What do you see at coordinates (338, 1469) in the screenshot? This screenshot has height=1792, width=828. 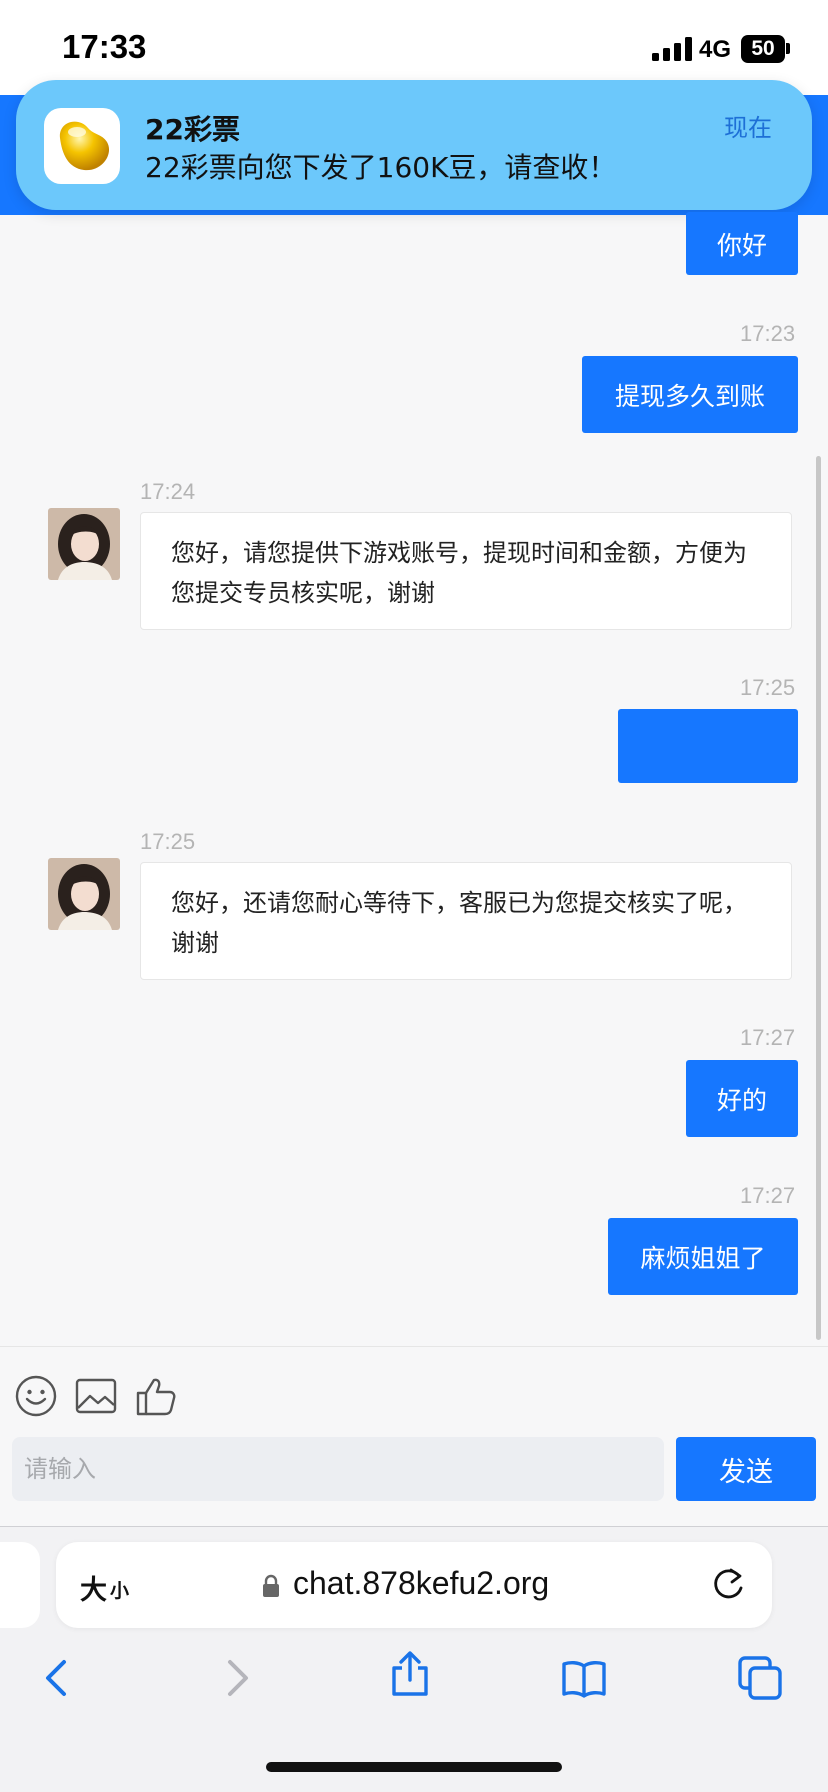 I see `message-input` at bounding box center [338, 1469].